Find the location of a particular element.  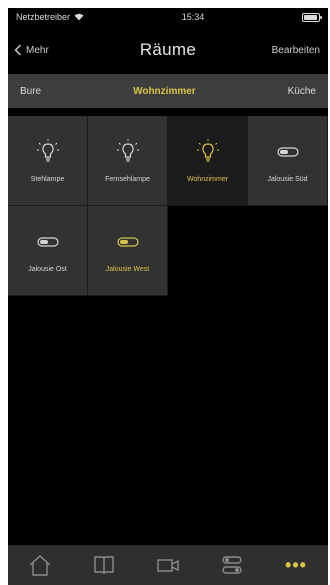

device-label: Fernsehlampe is located at coordinates (127, 179).